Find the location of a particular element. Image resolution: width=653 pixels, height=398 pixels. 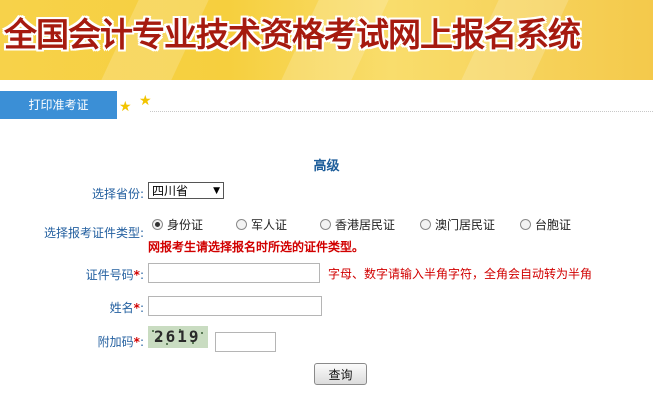

section-title: 高级 is located at coordinates (326, 166).